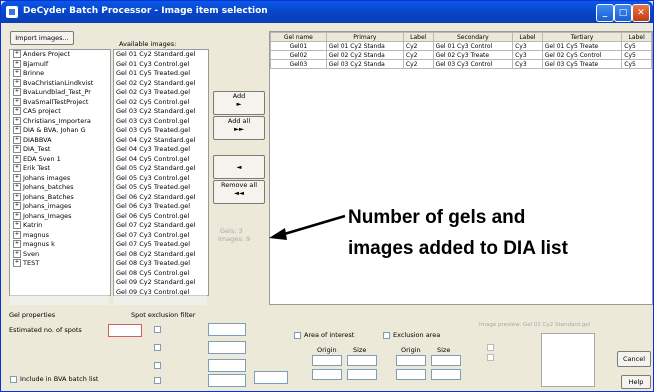 This screenshot has height=392, width=654. Describe the element at coordinates (271, 377) in the screenshot. I see `filter-extra-input` at that location.